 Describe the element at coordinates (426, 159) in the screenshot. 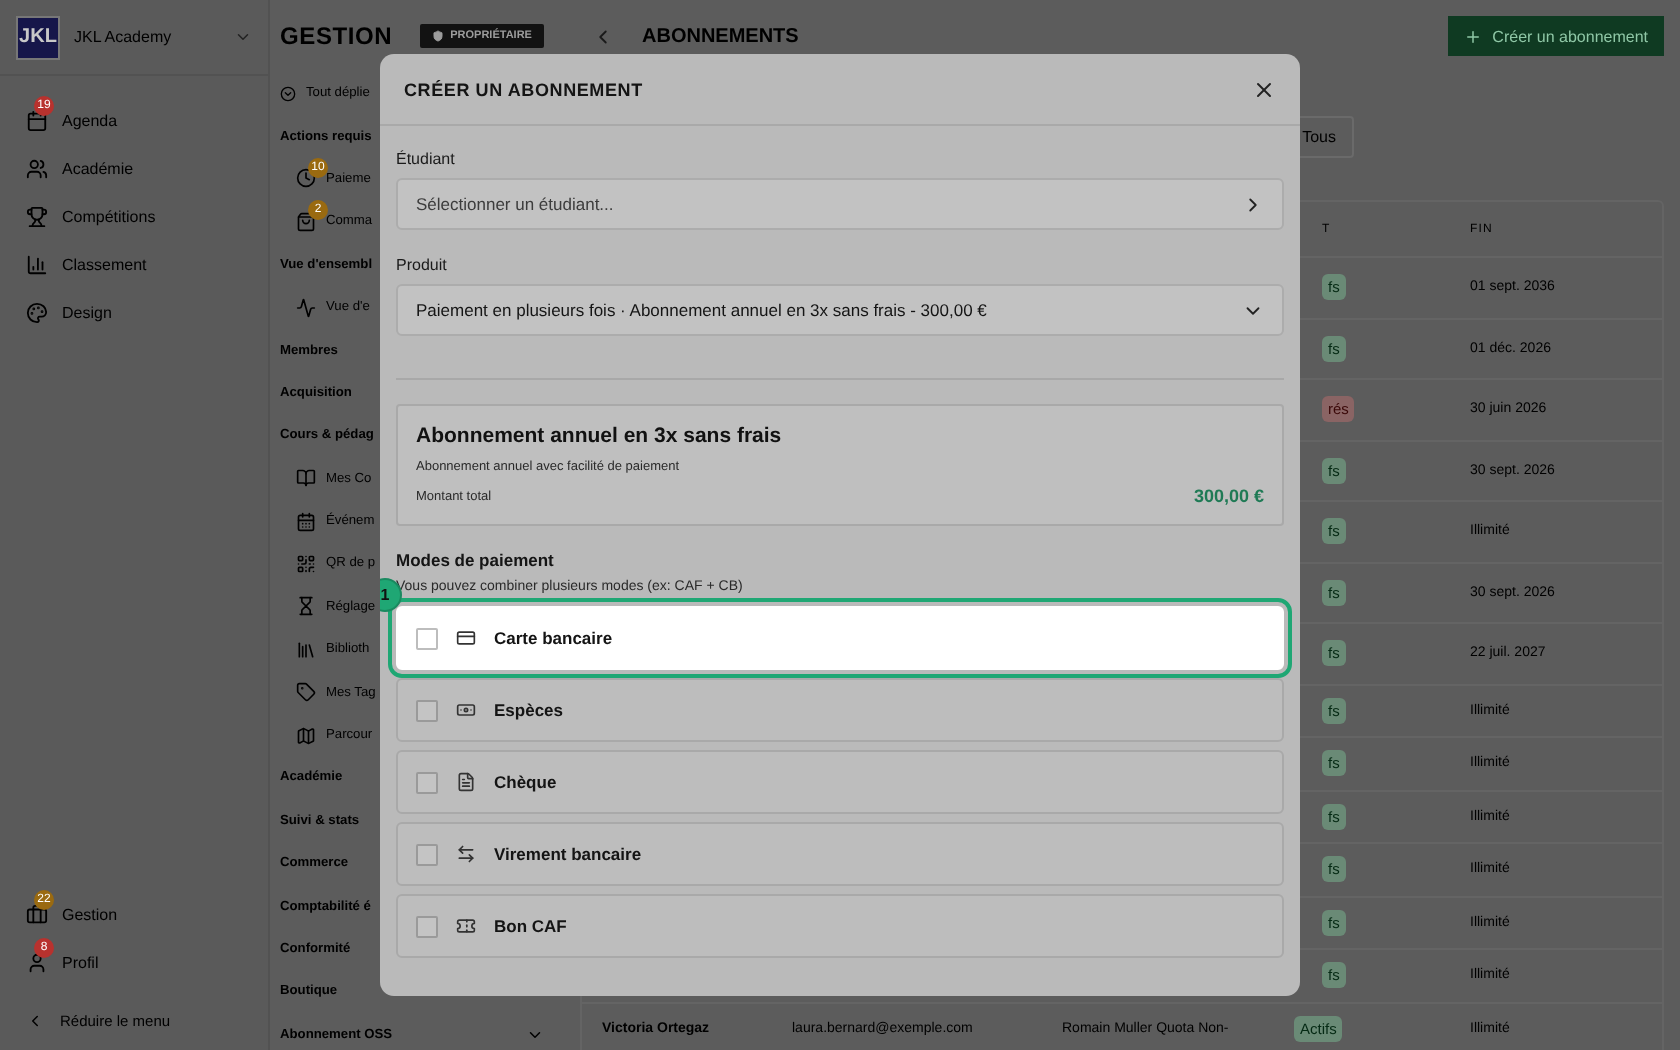

I see `field-label: Étudiant` at that location.